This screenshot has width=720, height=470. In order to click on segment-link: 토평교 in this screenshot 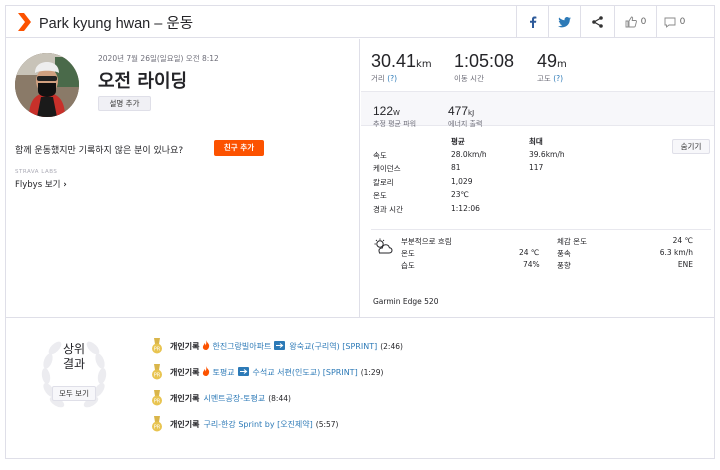, I will do `click(223, 372)`.